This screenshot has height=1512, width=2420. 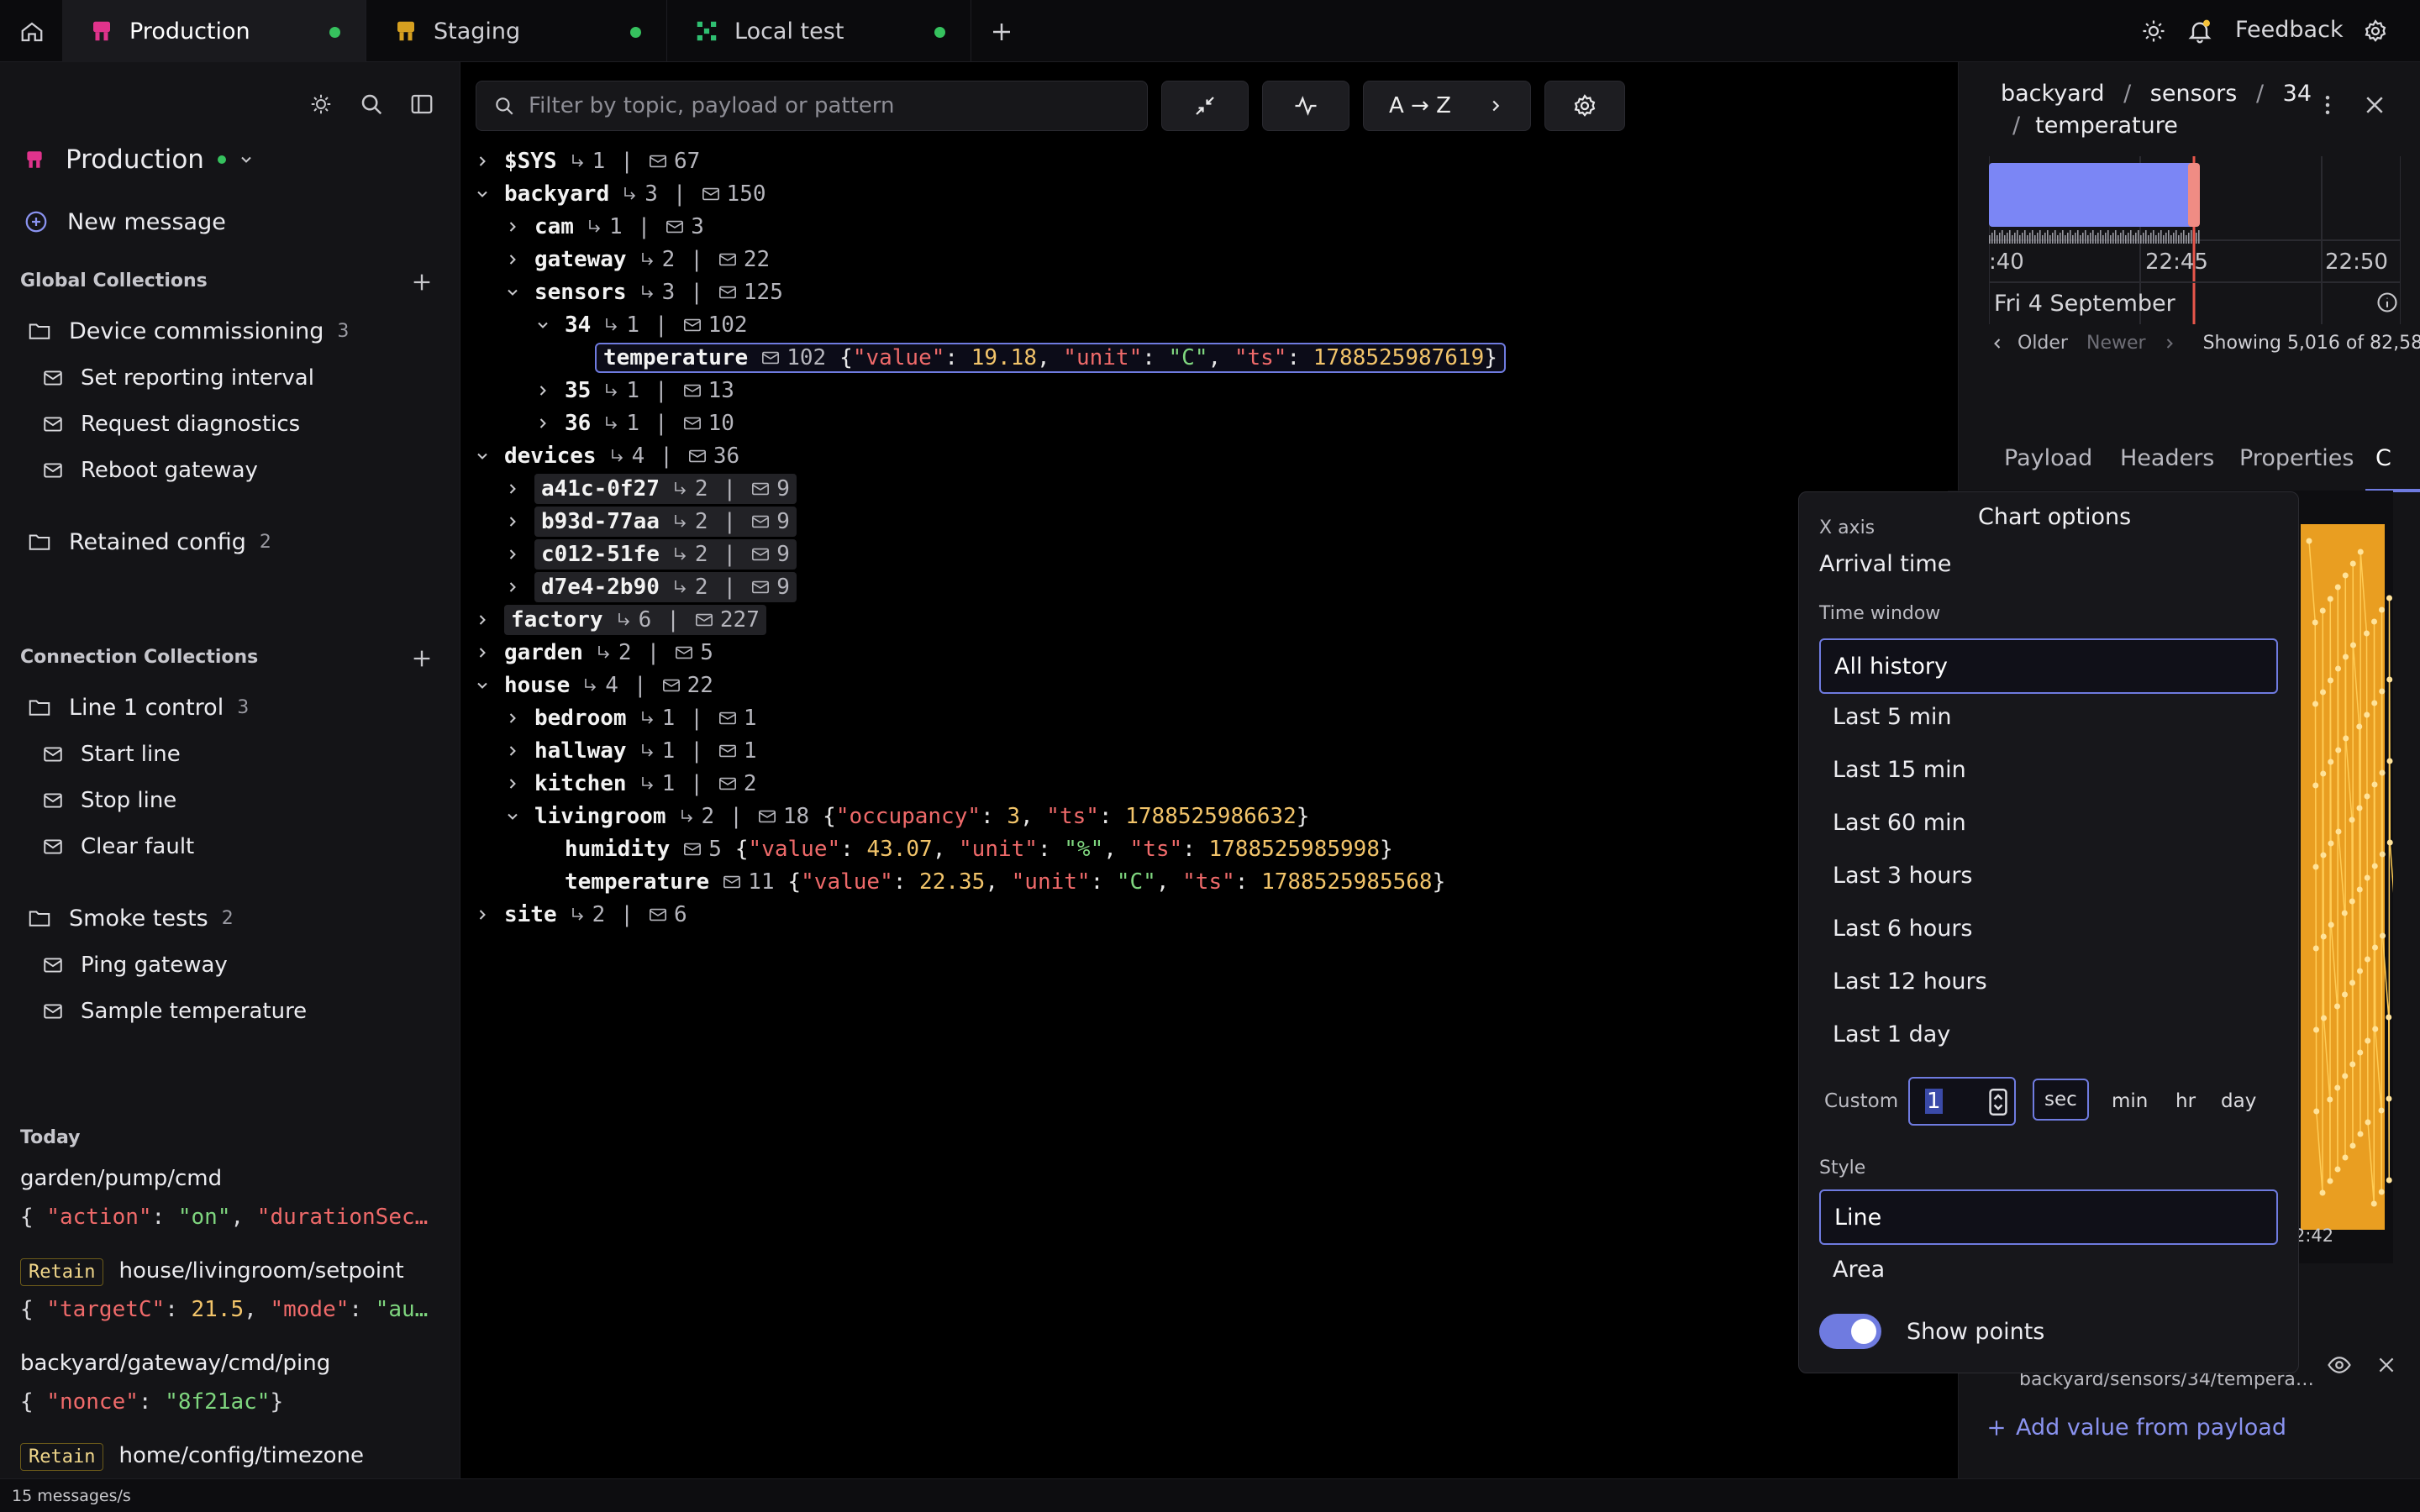 What do you see at coordinates (2374, 105) in the screenshot?
I see `close-icon` at bounding box center [2374, 105].